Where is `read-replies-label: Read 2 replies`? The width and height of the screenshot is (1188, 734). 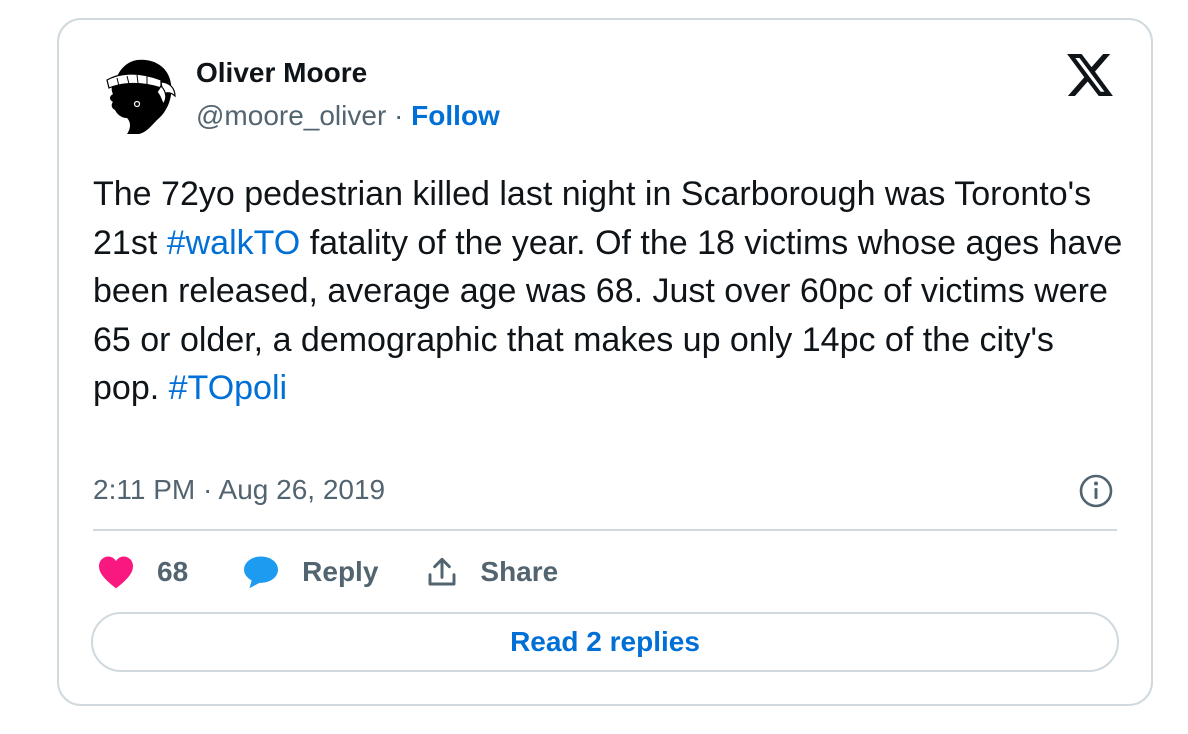
read-replies-label: Read 2 replies is located at coordinates (605, 641).